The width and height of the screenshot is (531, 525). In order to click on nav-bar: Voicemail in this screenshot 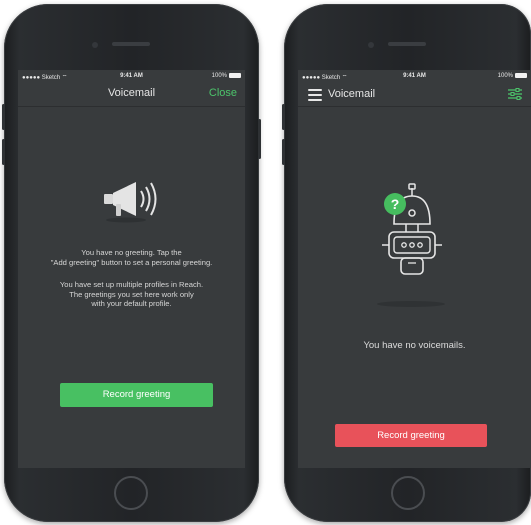, I will do `click(414, 94)`.